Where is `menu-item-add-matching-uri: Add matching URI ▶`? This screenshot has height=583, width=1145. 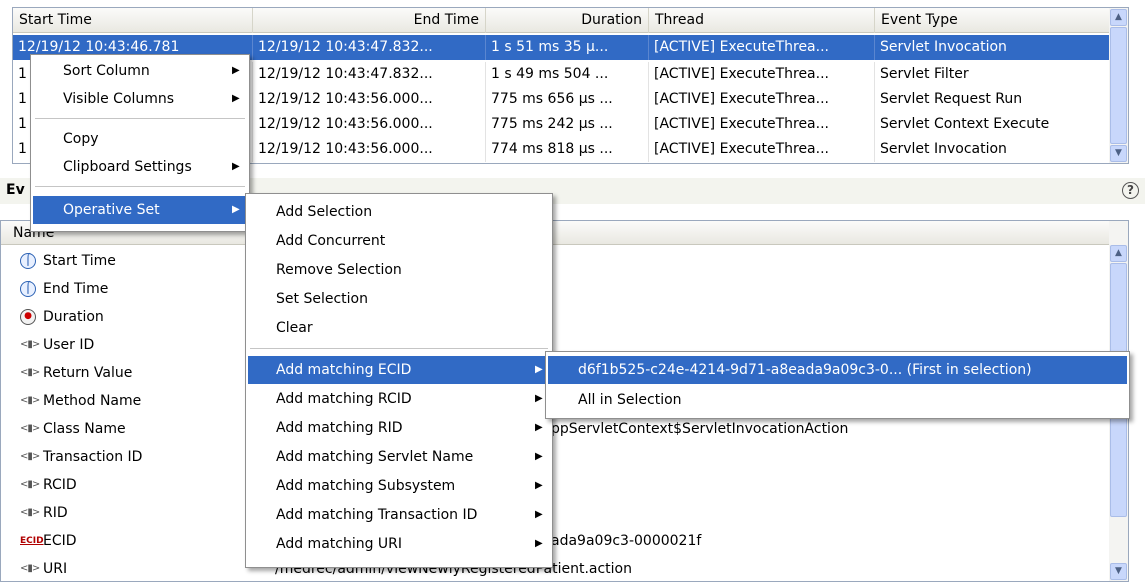 menu-item-add-matching-uri: Add matching URI ▶ is located at coordinates (399, 544).